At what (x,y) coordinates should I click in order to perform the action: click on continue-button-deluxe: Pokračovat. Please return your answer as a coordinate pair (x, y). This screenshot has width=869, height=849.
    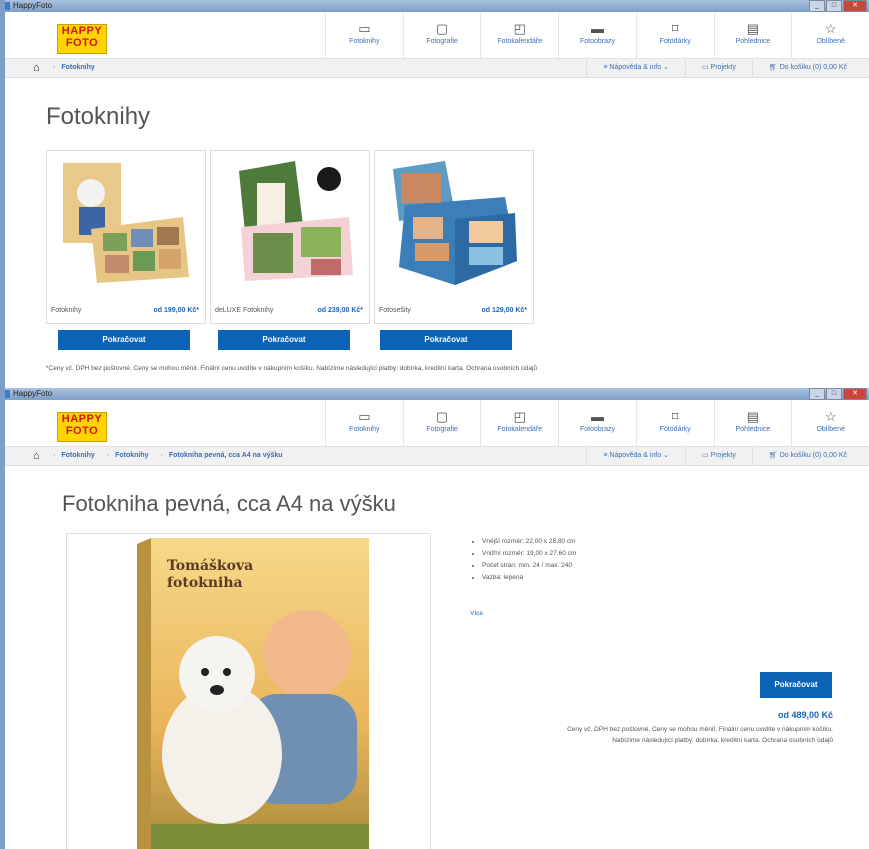
    Looking at the image, I should click on (284, 340).